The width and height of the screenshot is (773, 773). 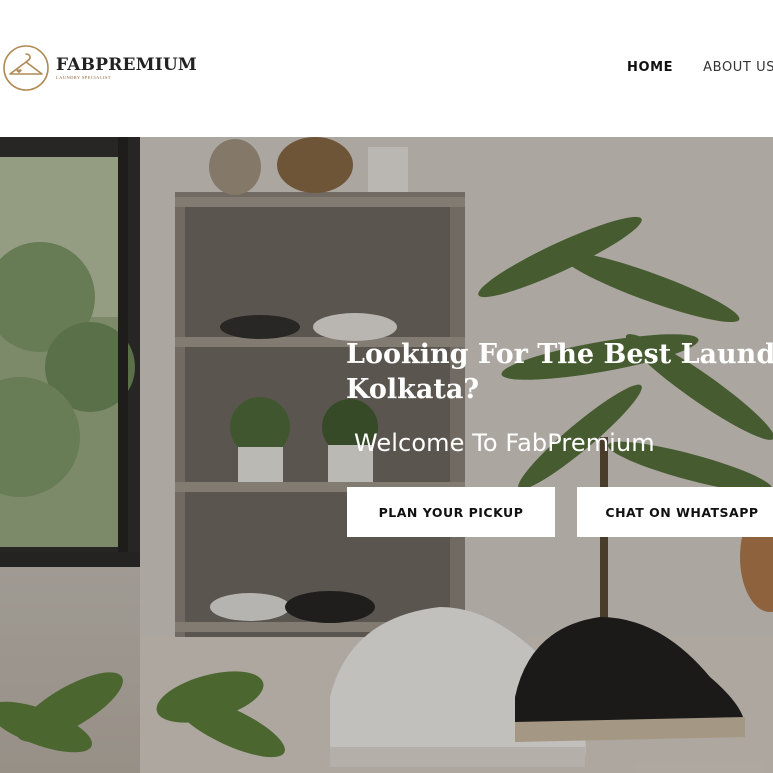 I want to click on plan-pickup-button: PLAN YOUR PICKUP, so click(x=451, y=512).